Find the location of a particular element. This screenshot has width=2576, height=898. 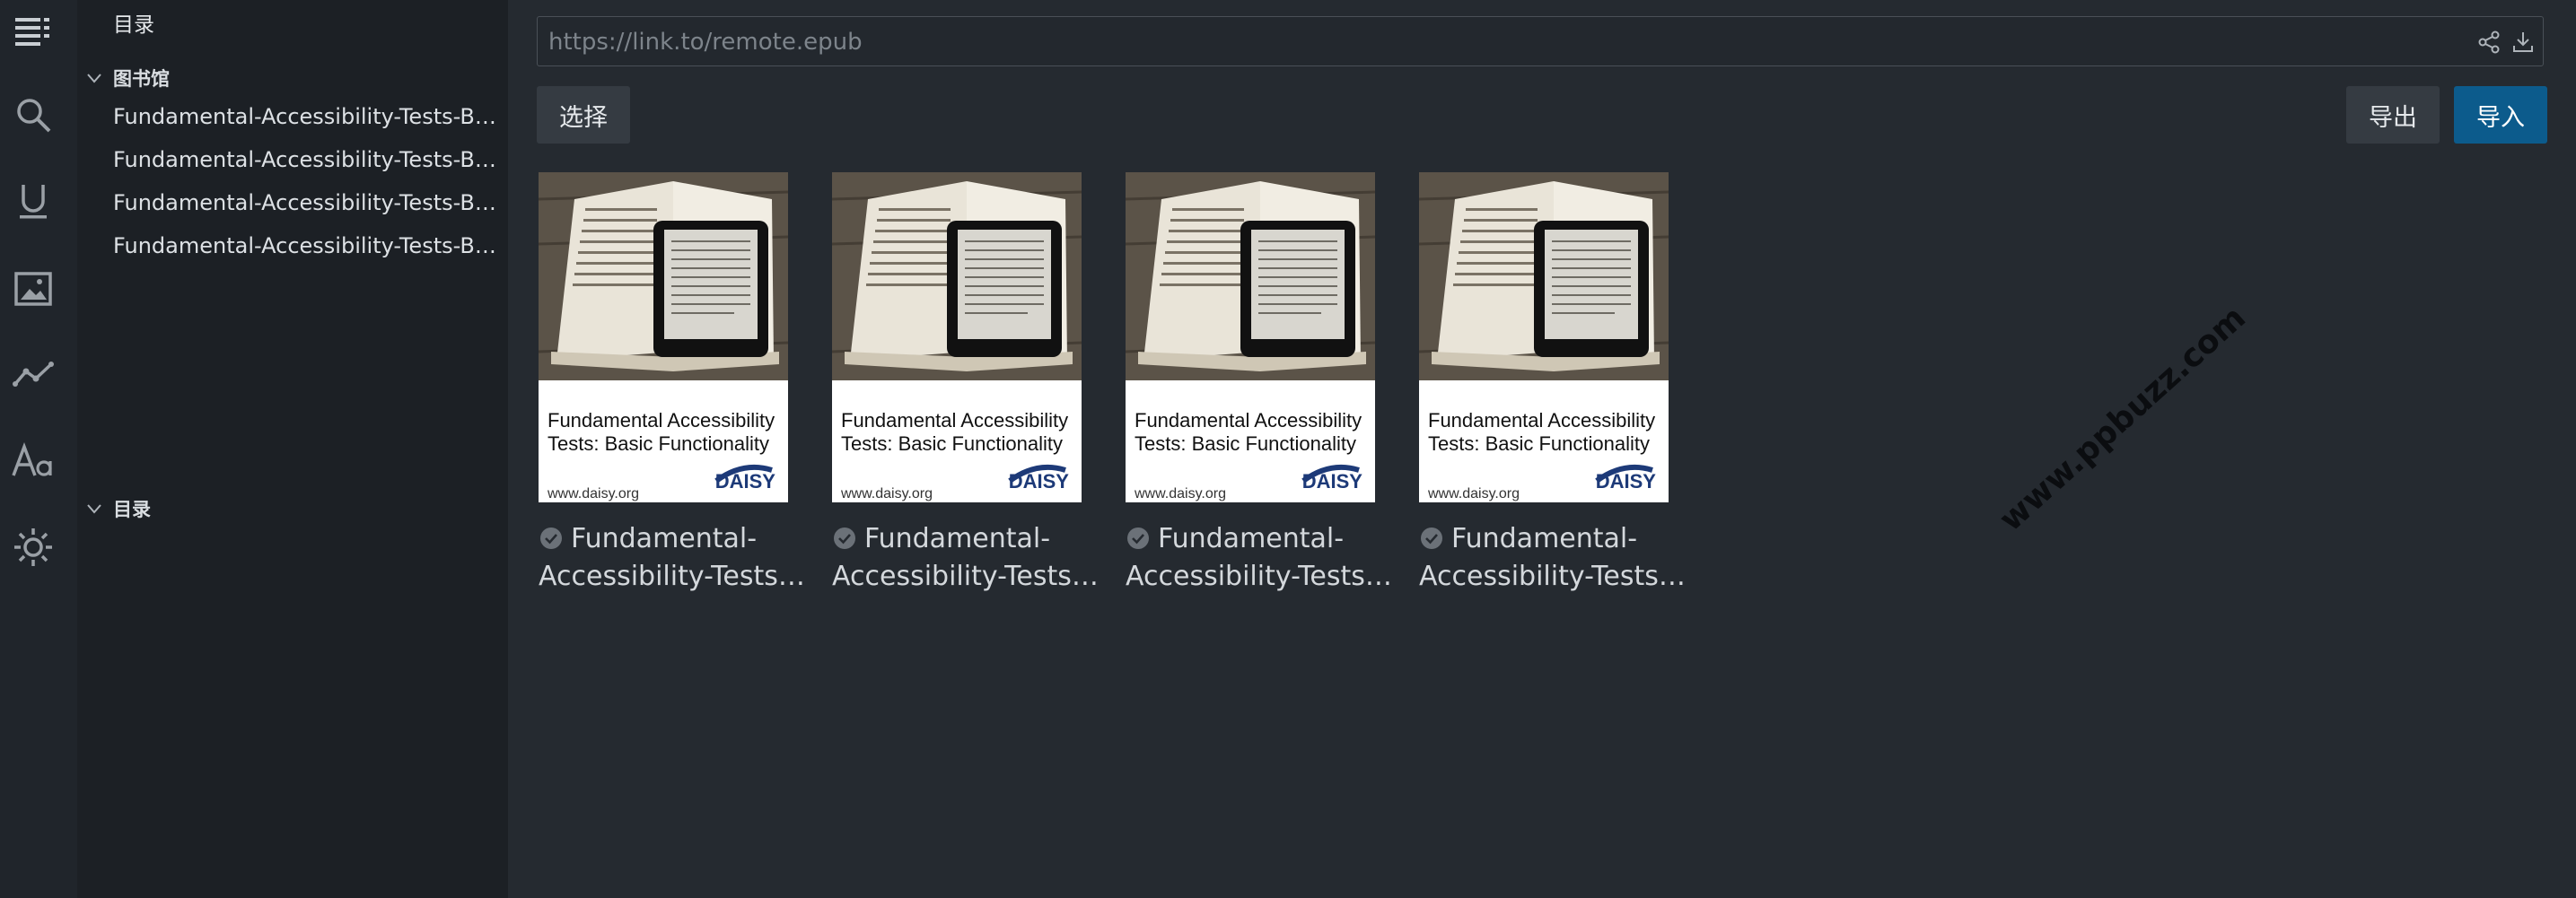

sun-icon is located at coordinates (33, 547).